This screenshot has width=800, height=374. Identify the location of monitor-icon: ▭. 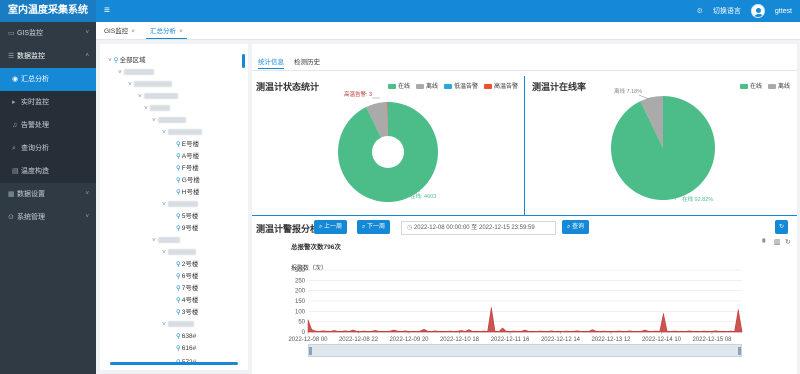
(11, 33).